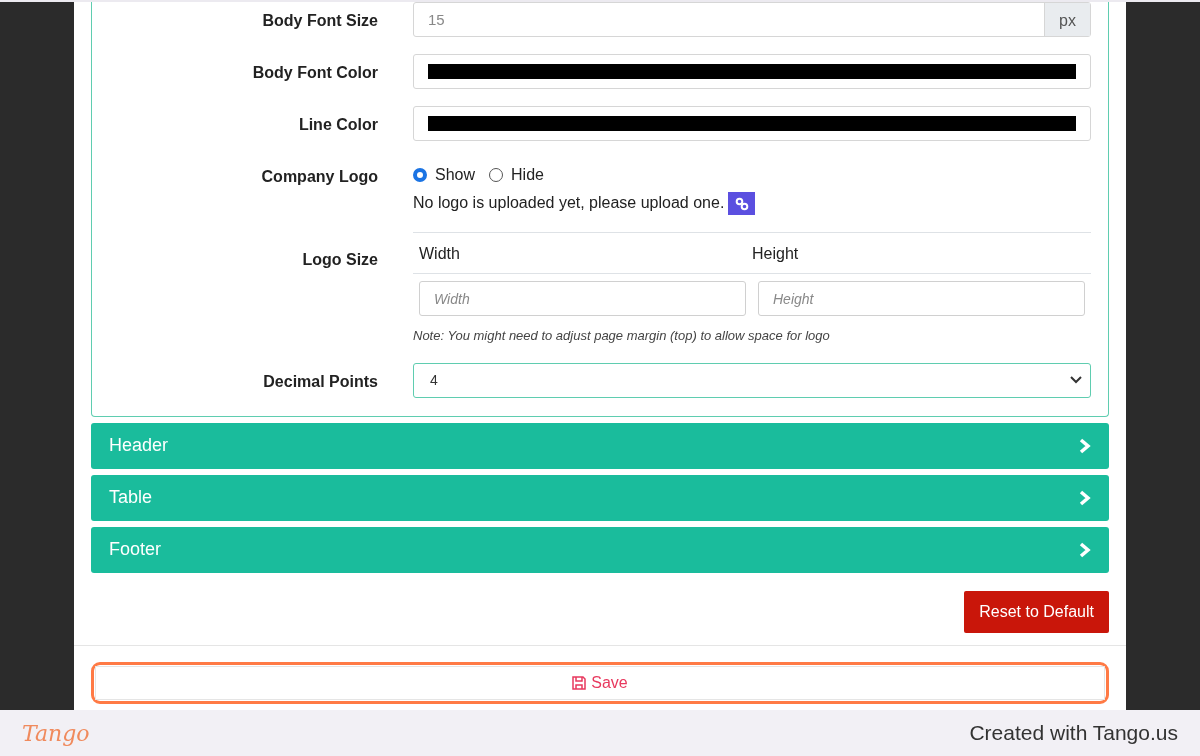 The height and width of the screenshot is (756, 1200). Describe the element at coordinates (340, 260) in the screenshot. I see `field-label: Logo Size` at that location.